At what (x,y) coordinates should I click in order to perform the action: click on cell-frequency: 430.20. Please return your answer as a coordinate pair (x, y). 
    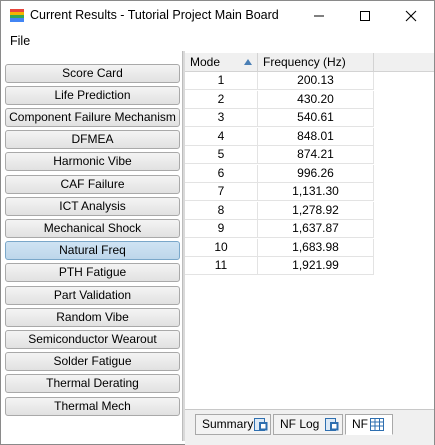
    Looking at the image, I should click on (316, 100).